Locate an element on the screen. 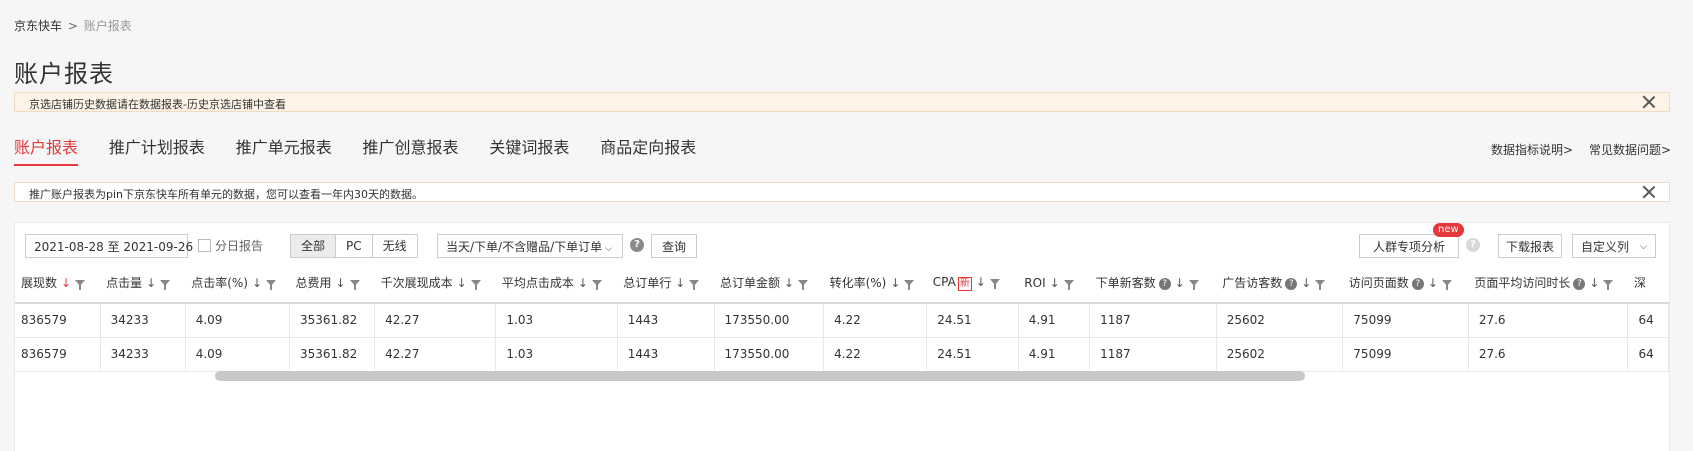 The width and height of the screenshot is (1693, 451). table-cell: 4.22 is located at coordinates (875, 354).